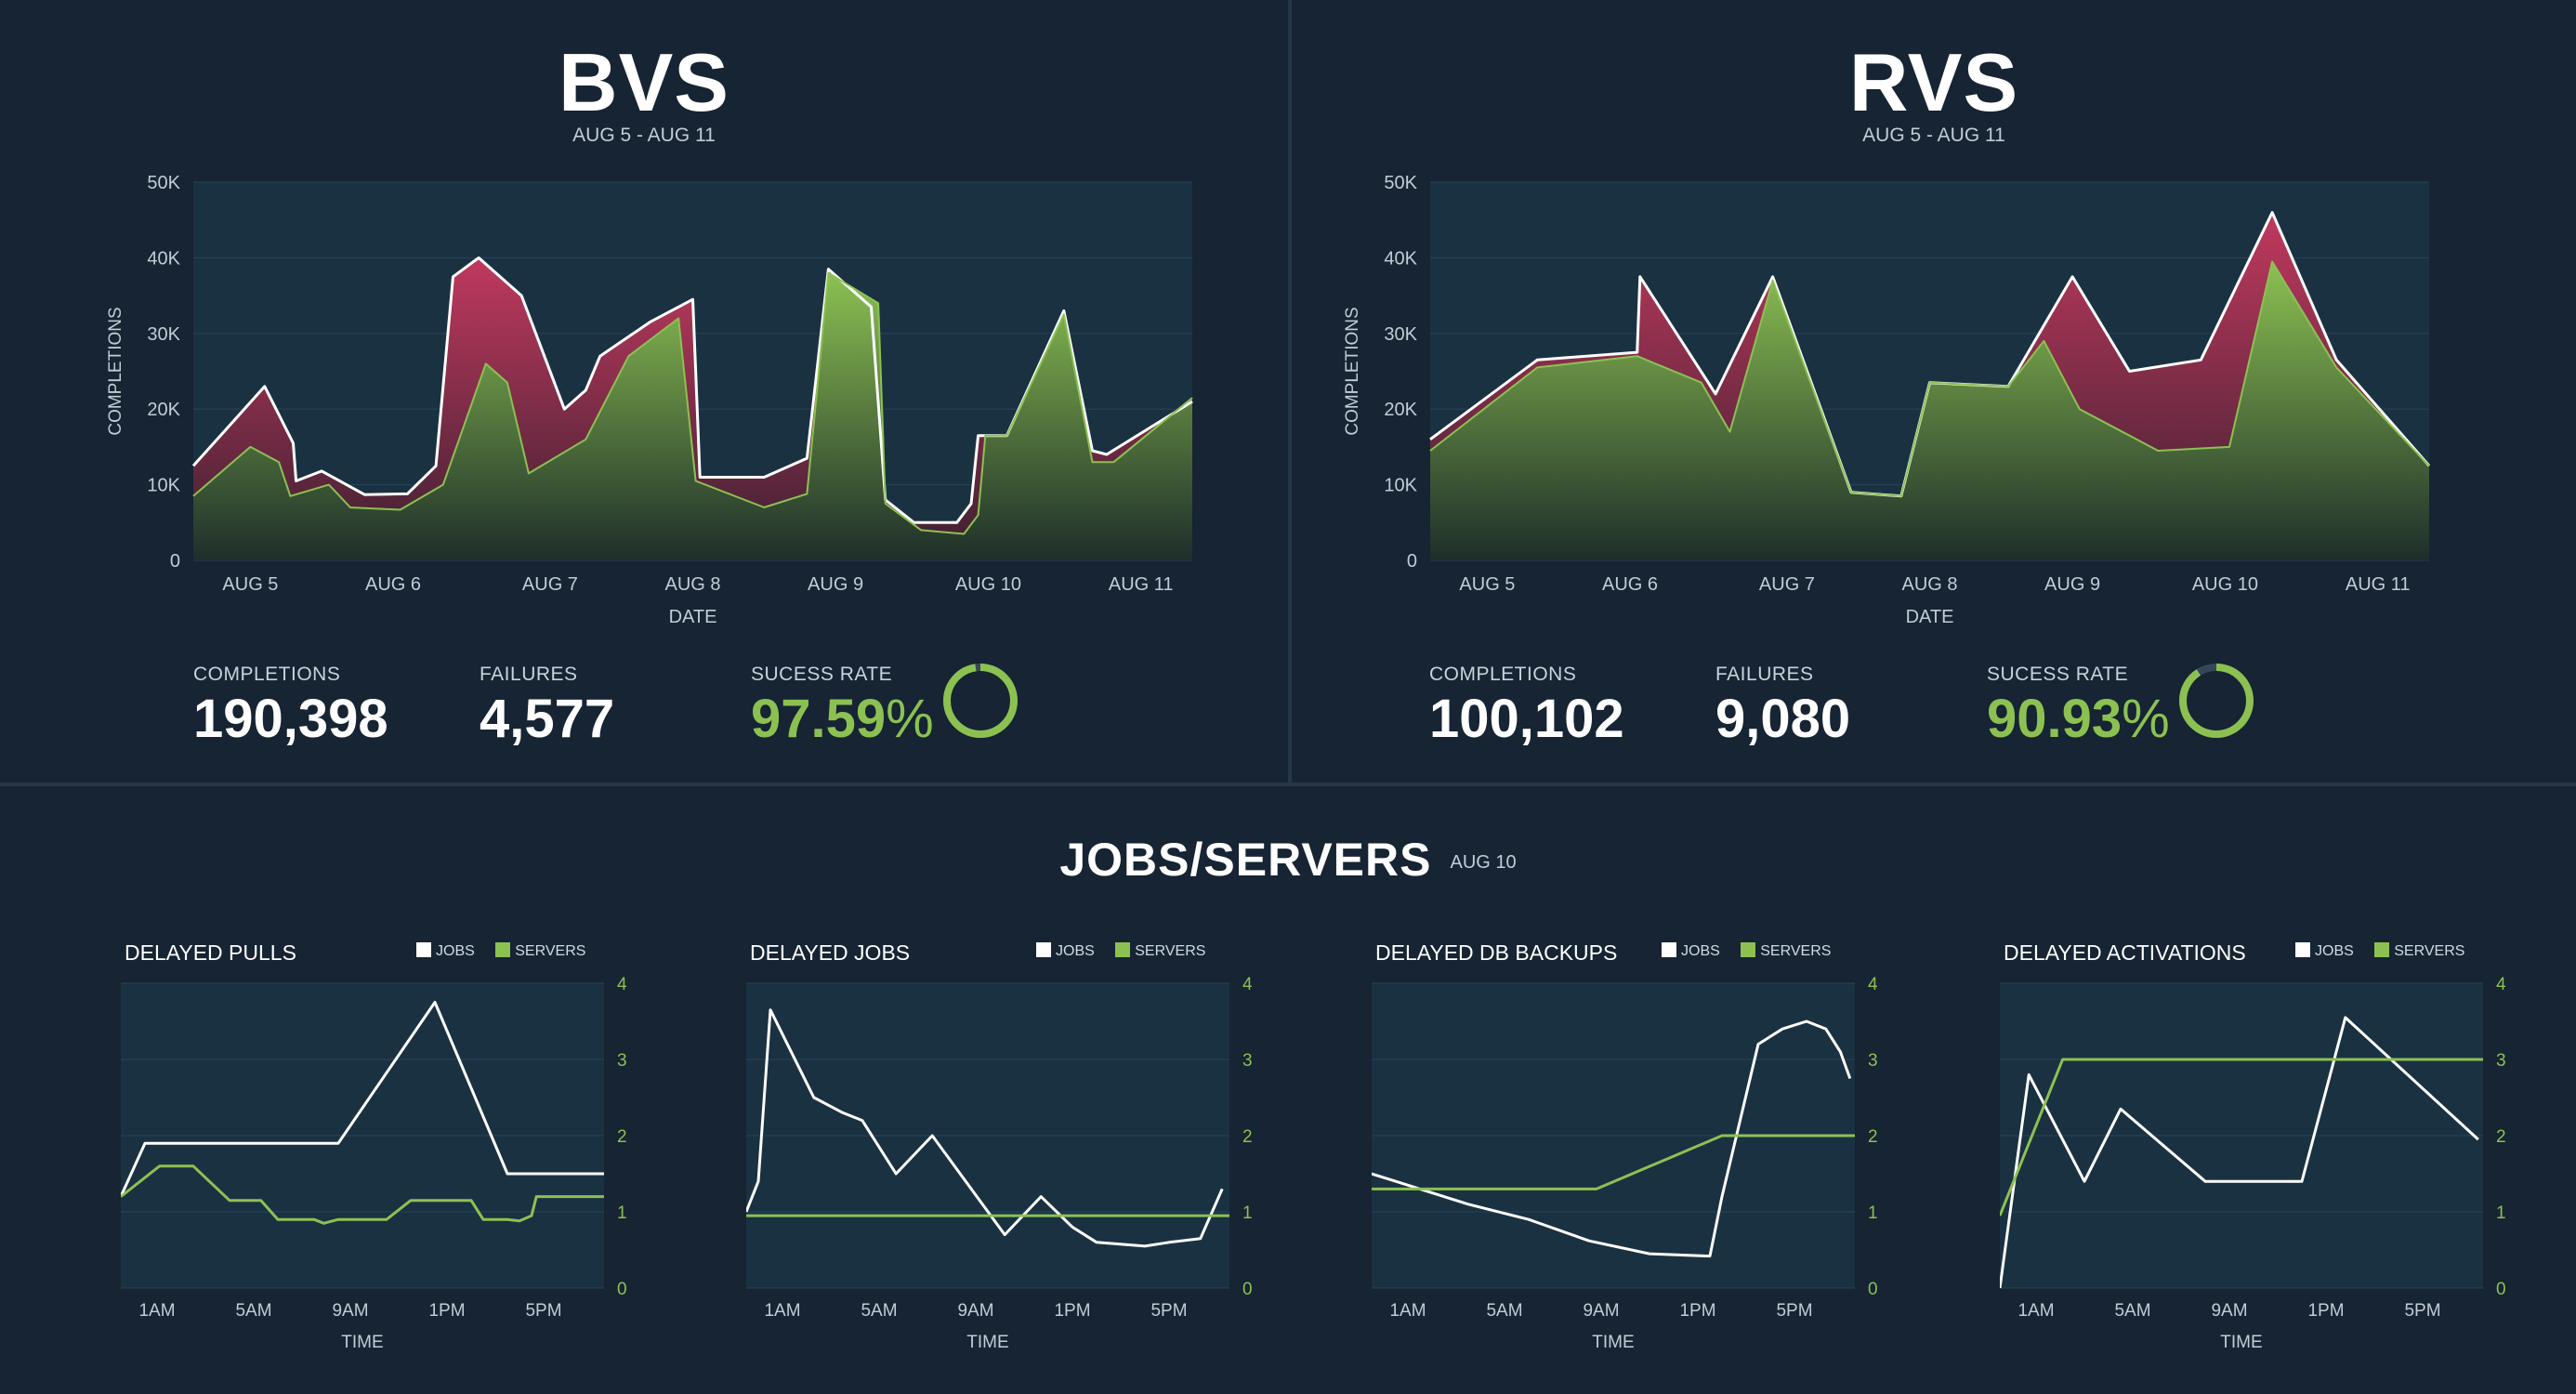 The width and height of the screenshot is (2576, 1394). What do you see at coordinates (2055, 719) in the screenshot?
I see `success-rate-number: 90.93` at bounding box center [2055, 719].